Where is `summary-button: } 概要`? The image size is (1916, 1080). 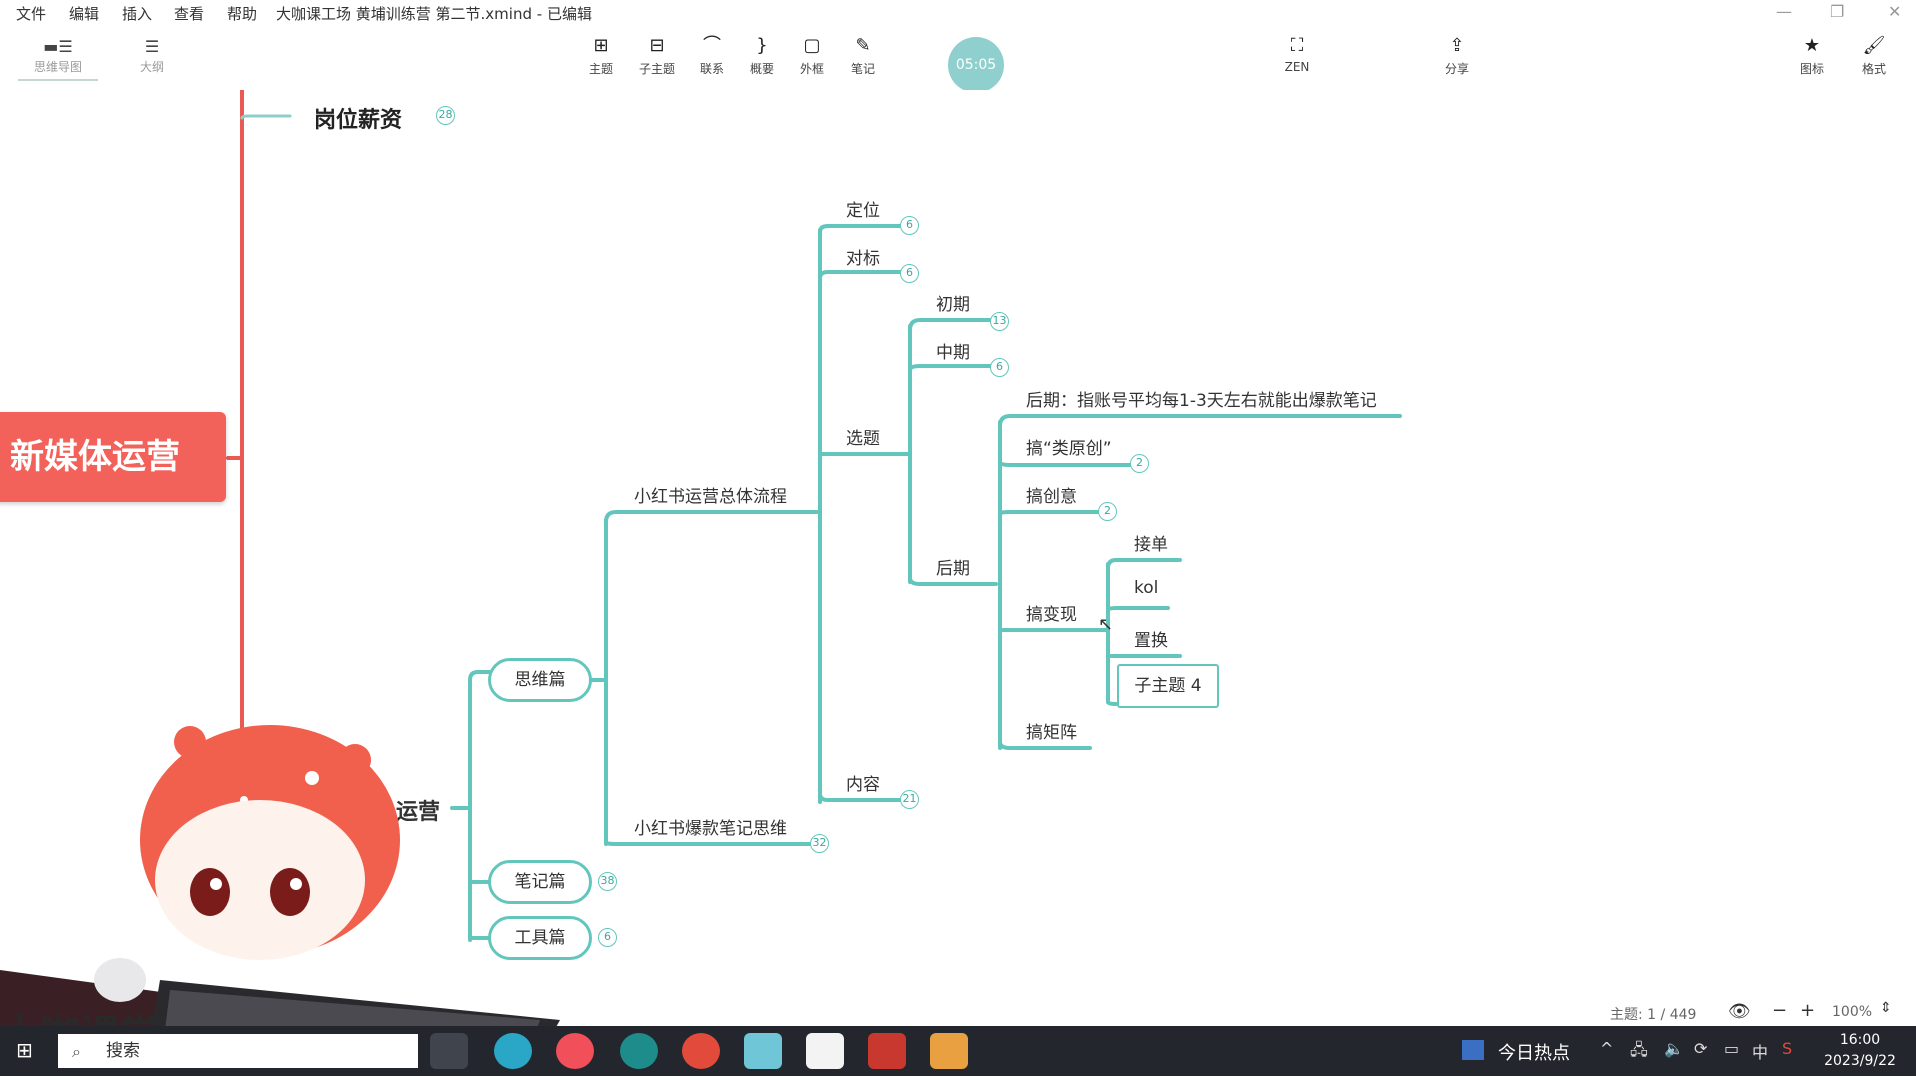
summary-button: } 概要 is located at coordinates (762, 54).